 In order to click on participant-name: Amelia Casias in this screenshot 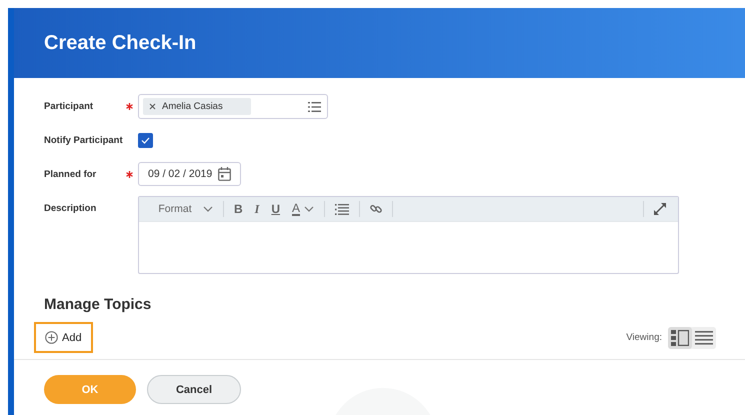, I will do `click(192, 106)`.